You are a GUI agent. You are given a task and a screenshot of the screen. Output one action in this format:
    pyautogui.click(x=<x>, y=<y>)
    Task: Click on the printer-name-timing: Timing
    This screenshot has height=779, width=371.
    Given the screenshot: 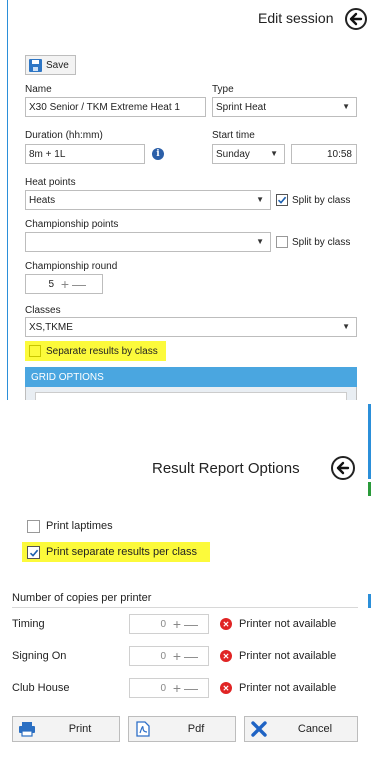 What is the action you would take?
    pyautogui.click(x=28, y=624)
    